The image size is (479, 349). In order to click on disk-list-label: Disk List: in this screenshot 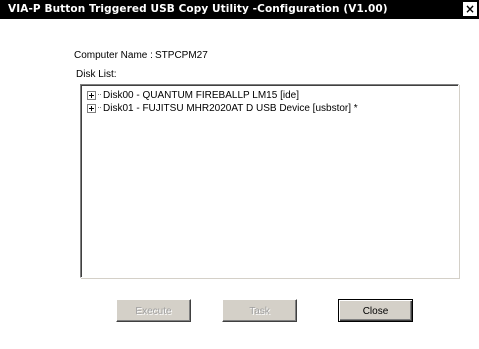, I will do `click(96, 74)`.